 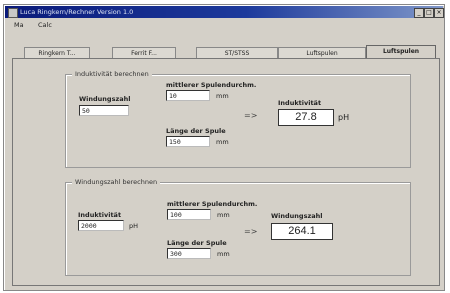 I want to click on inductance-result-unit: pH, so click(x=344, y=117).